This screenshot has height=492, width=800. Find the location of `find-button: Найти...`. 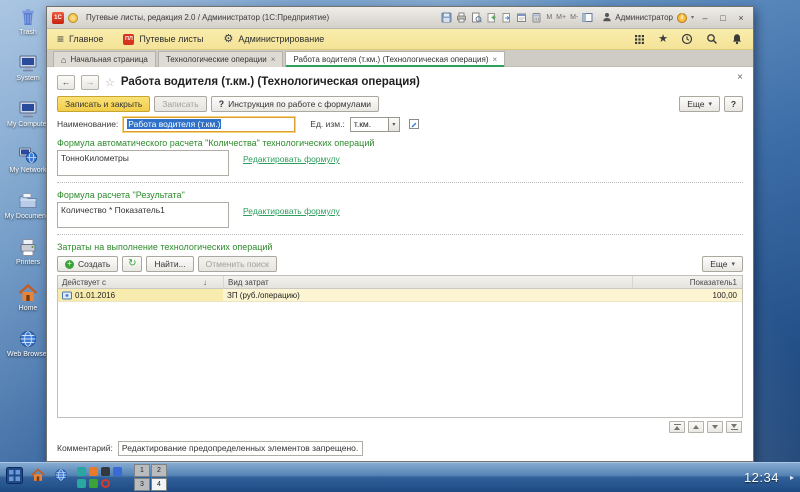

find-button: Найти... is located at coordinates (170, 264).